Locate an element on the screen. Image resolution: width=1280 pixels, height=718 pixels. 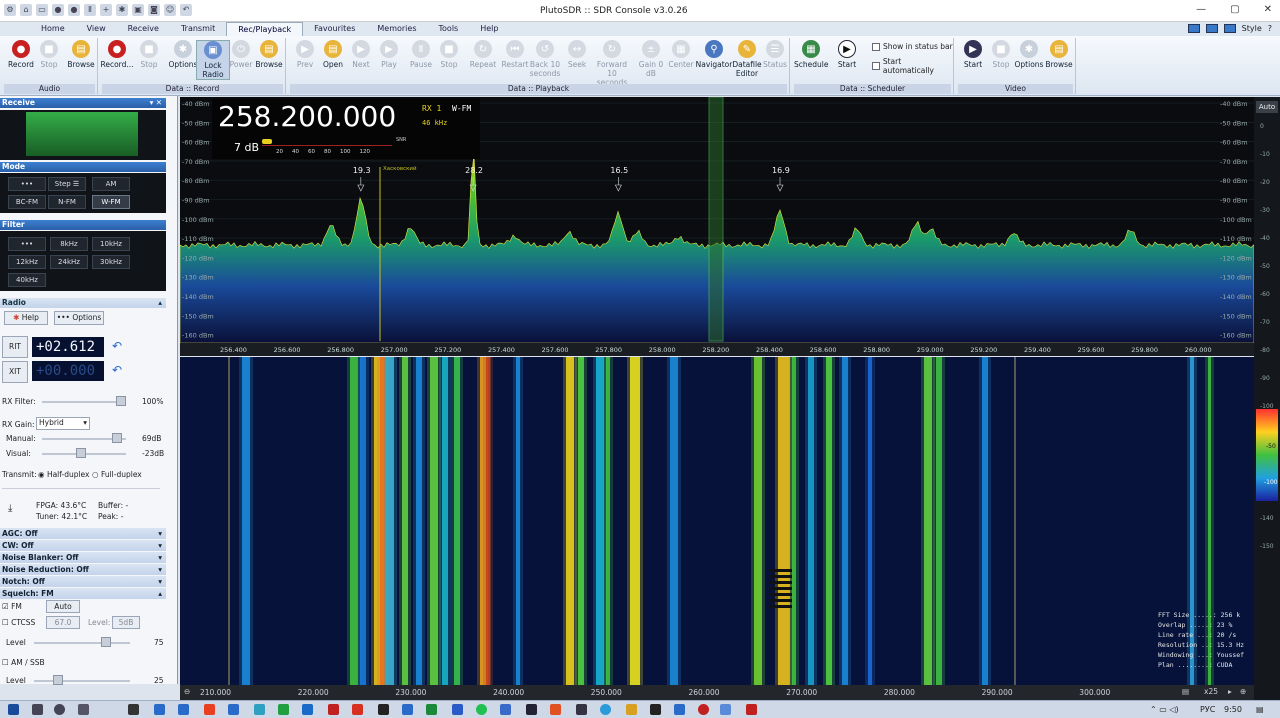
language-indicator: РУС is located at coordinates (1207, 709).